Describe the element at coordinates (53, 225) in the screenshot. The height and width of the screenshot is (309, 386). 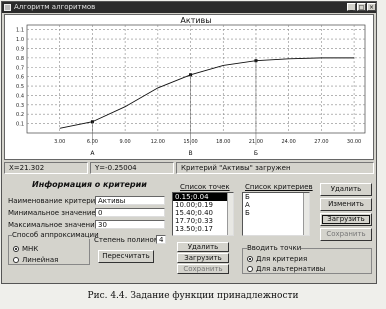
I see `max-label: Максимальное значение` at that location.